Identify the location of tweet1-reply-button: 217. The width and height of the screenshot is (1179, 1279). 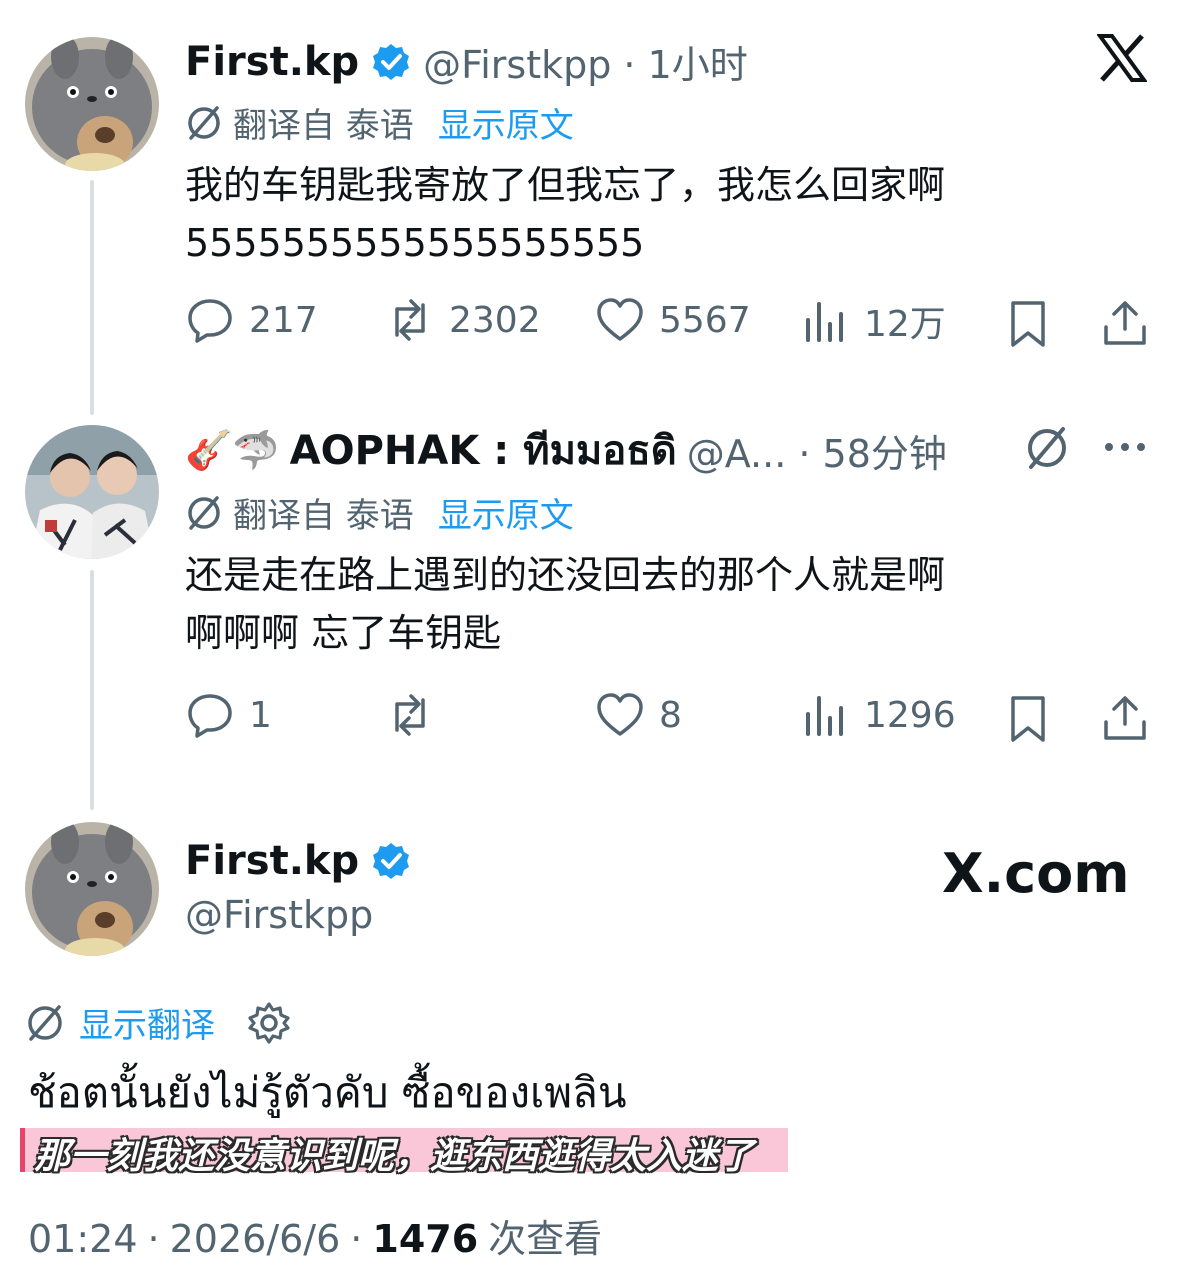
(251, 320).